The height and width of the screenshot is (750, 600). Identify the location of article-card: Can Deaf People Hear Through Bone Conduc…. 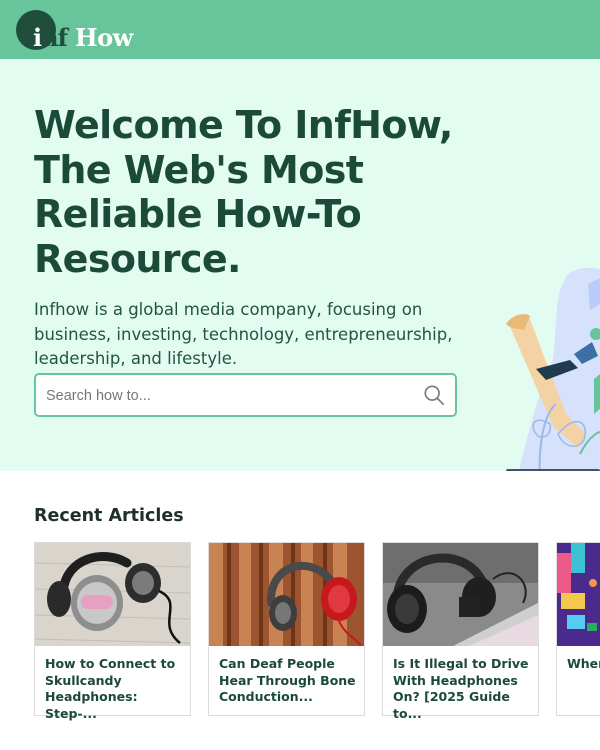
(286, 629).